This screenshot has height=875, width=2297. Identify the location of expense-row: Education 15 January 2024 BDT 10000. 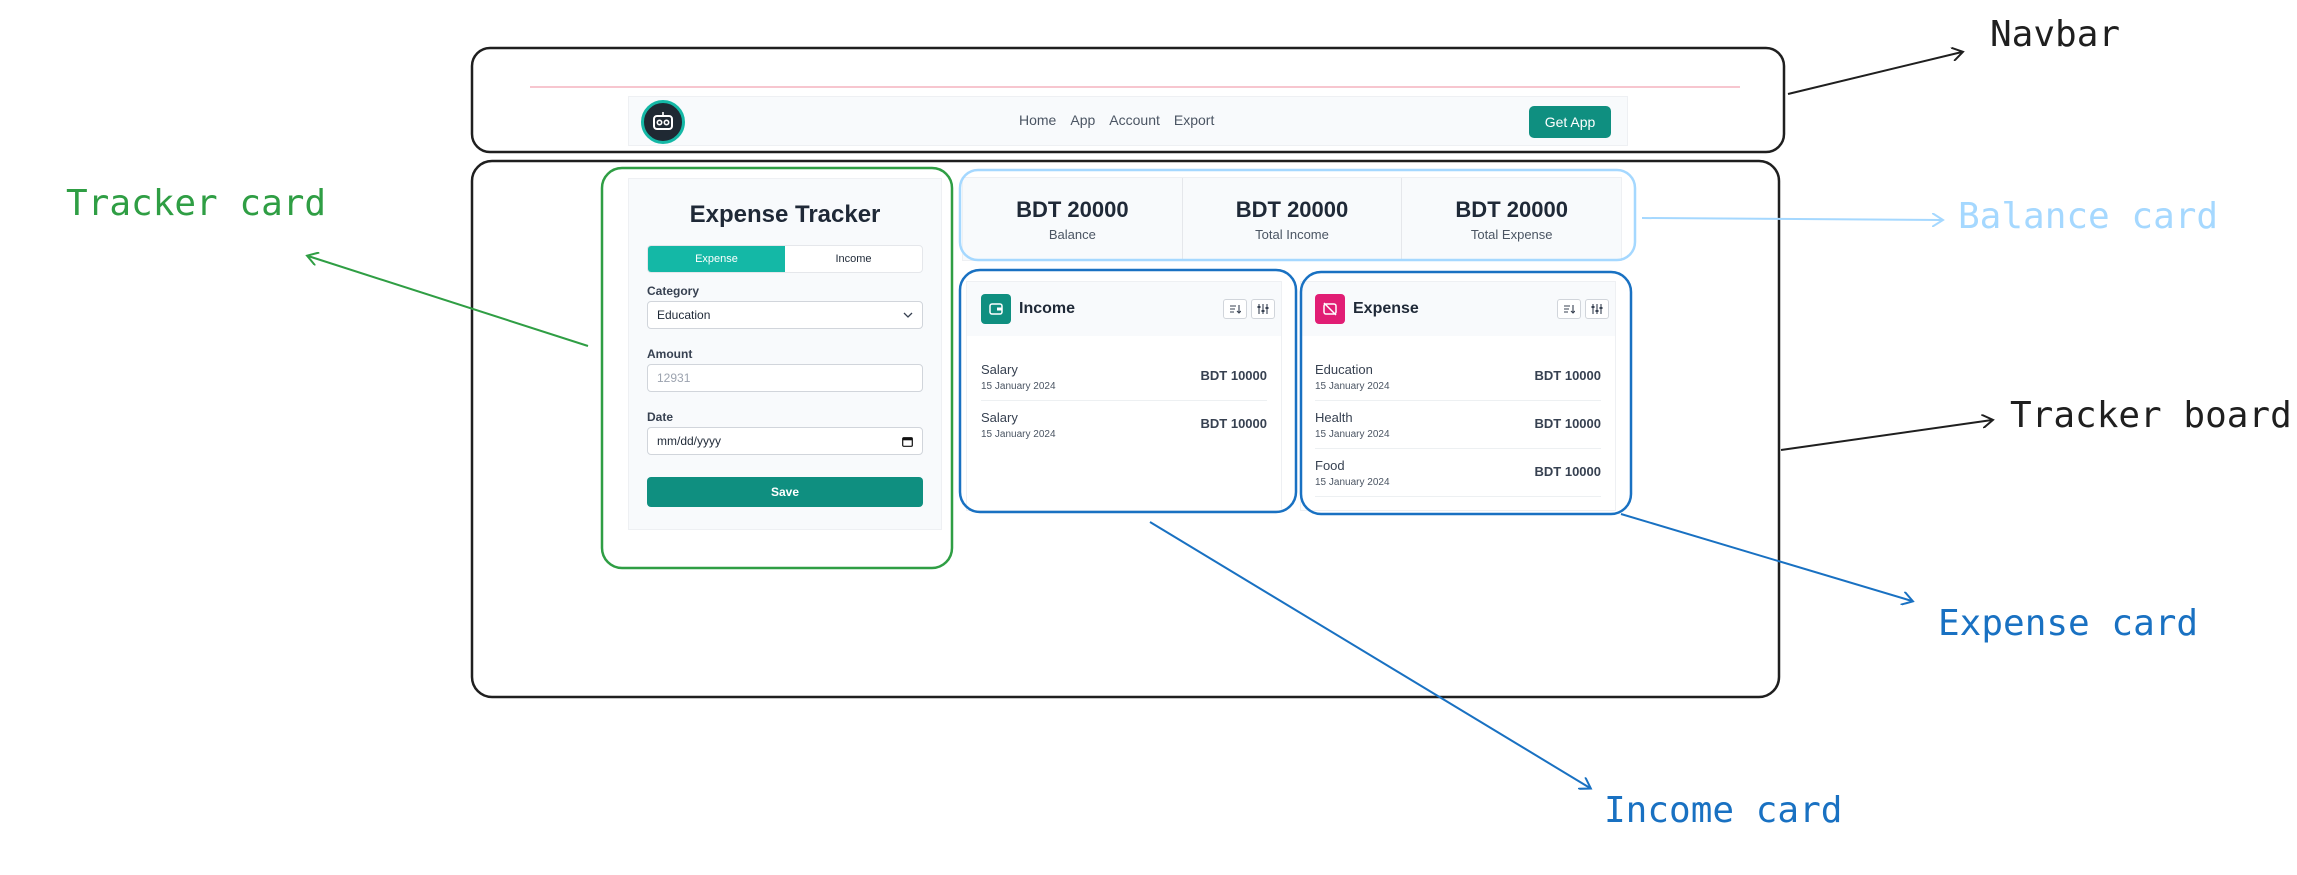
(1458, 377).